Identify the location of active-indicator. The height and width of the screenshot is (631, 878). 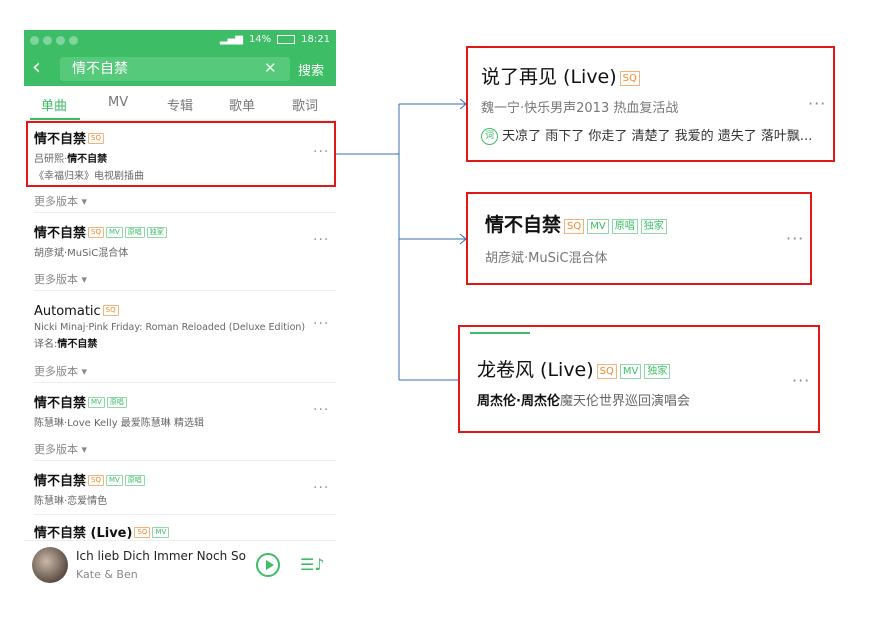
(500, 333).